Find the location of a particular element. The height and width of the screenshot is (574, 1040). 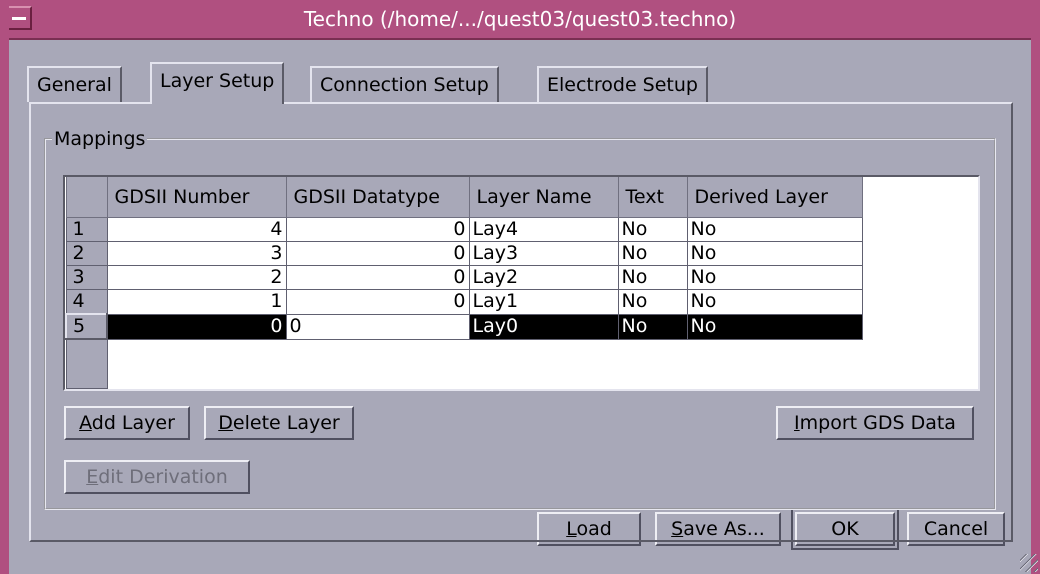

mappings-legend: Mappings is located at coordinates (100, 139).